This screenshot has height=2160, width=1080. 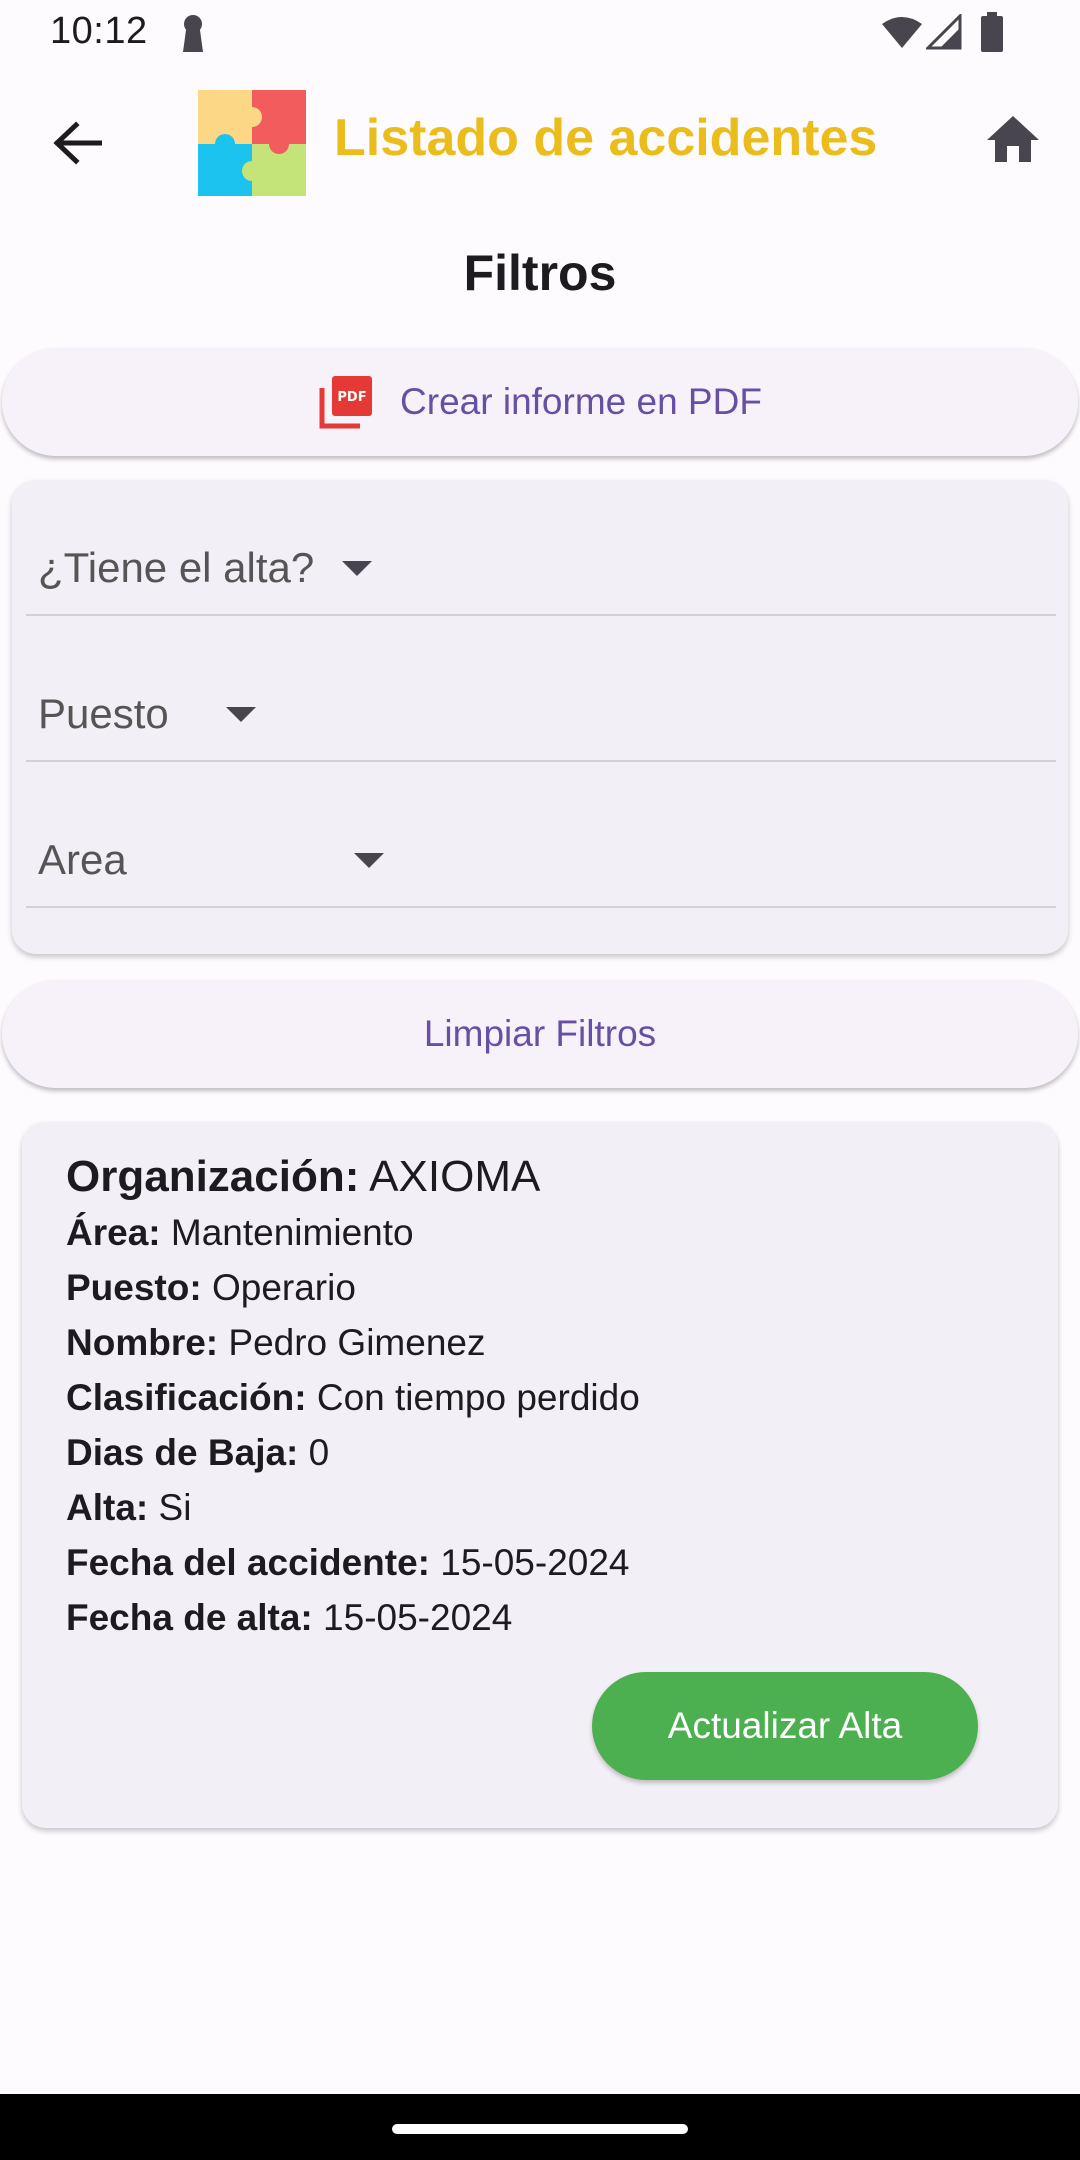 I want to click on field-label: Clasificación:, so click(x=186, y=1397).